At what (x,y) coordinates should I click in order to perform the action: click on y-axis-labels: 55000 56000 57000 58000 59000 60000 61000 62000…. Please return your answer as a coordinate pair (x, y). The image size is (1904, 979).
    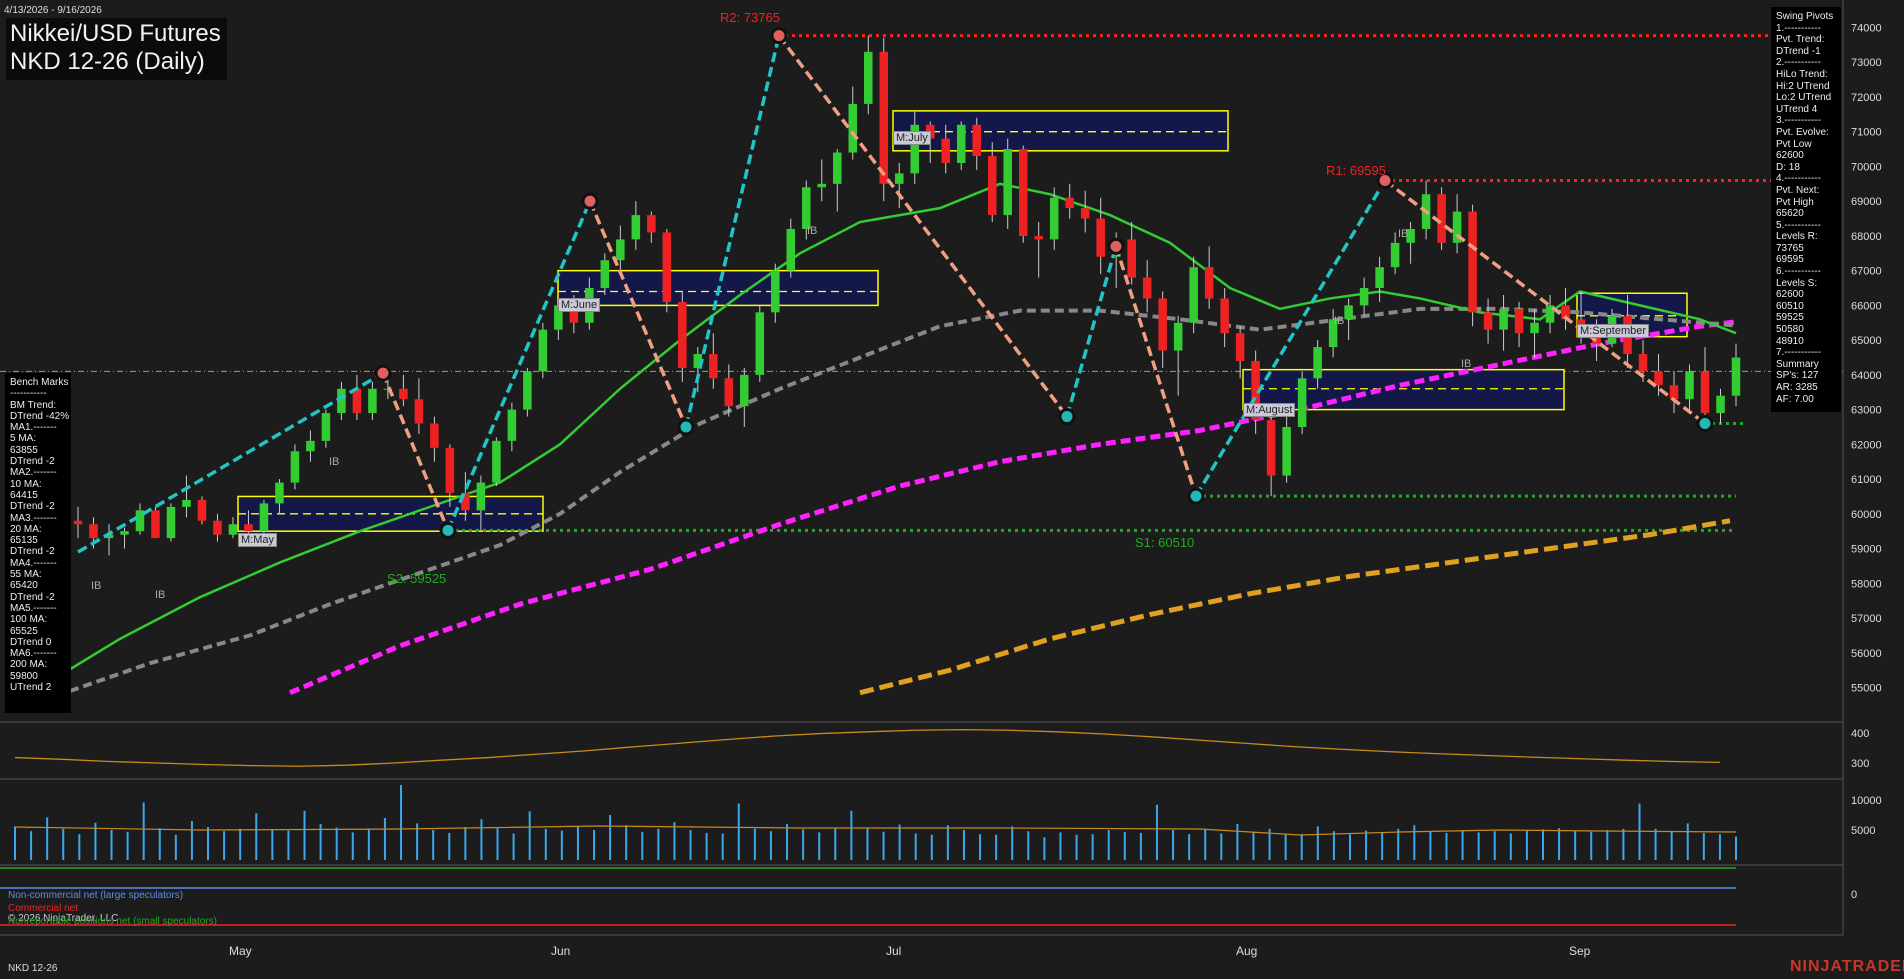
    Looking at the image, I should click on (1866, 462).